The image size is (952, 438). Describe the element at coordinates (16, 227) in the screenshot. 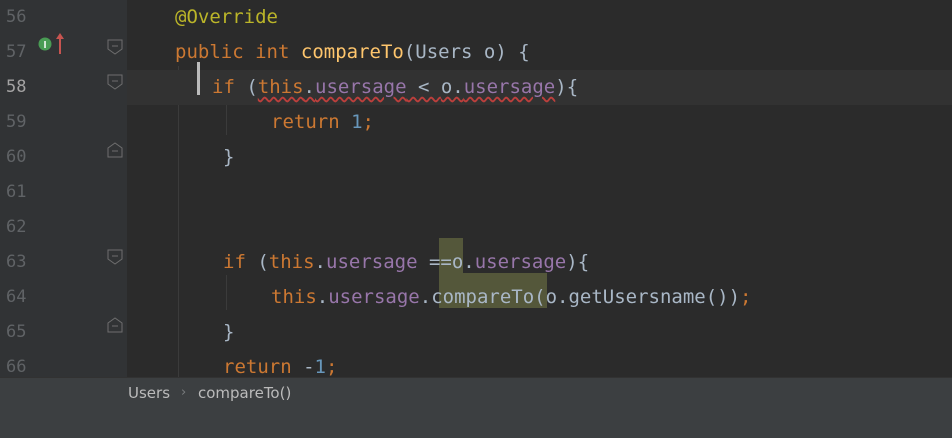

I see `line-number: 62` at that location.